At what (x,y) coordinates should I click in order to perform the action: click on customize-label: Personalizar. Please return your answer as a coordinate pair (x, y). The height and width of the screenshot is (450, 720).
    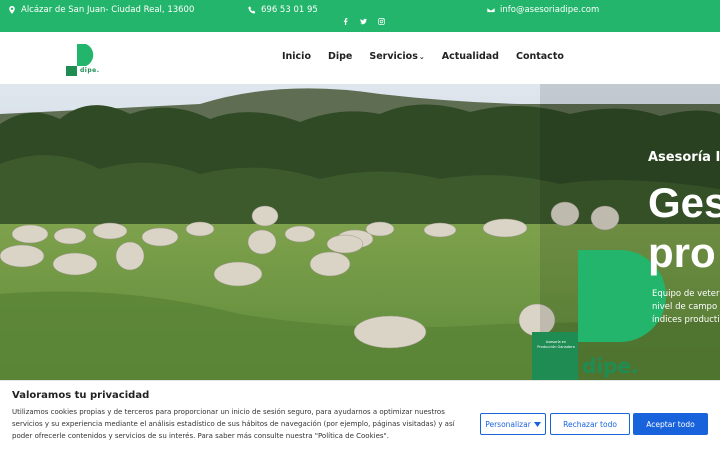
    Looking at the image, I should click on (508, 424).